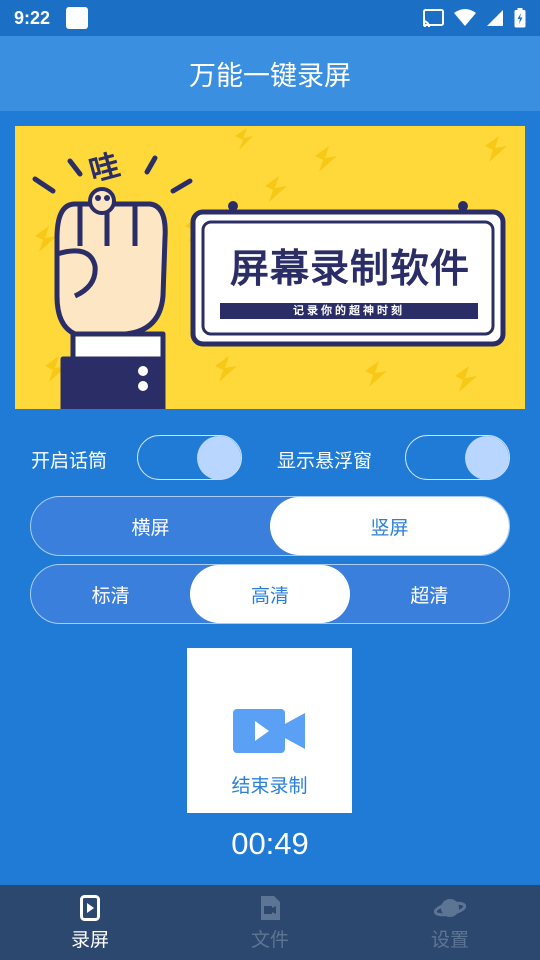  Describe the element at coordinates (150, 526) in the screenshot. I see `orientation-landscape-option: 横屏` at that location.